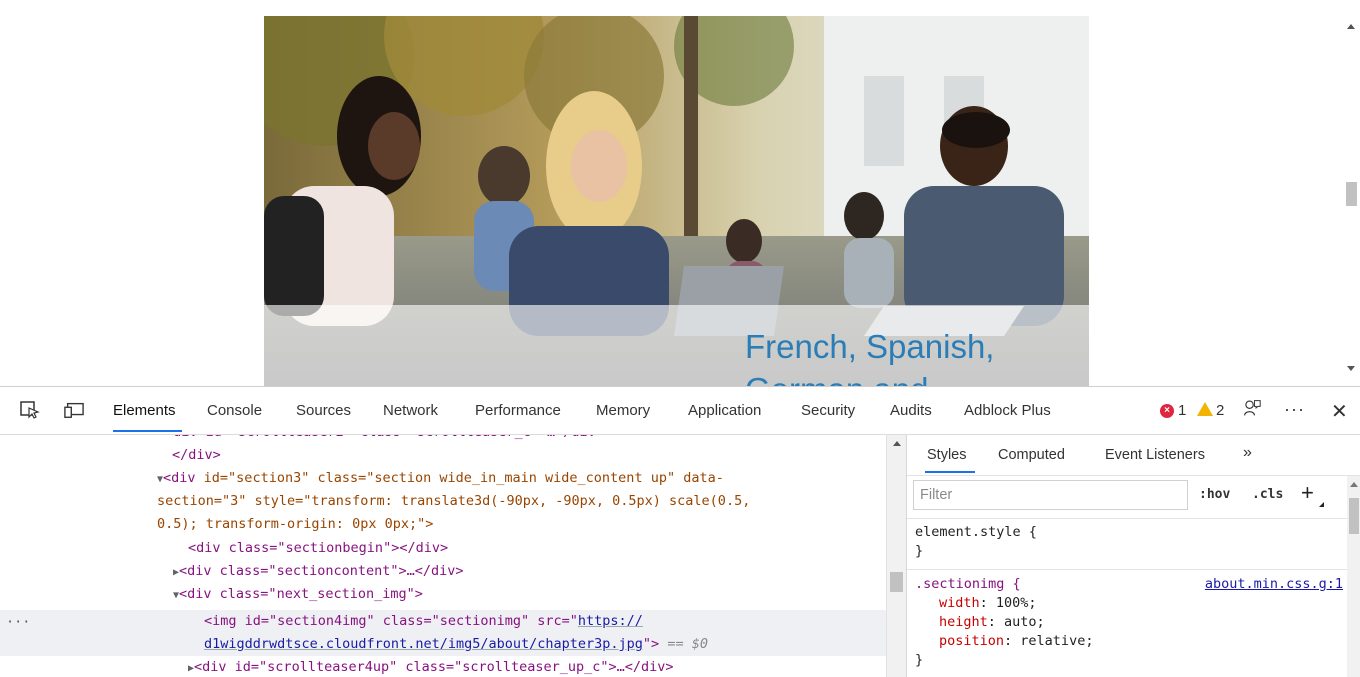  Describe the element at coordinates (323, 410) in the screenshot. I see `tab-sources: Sources` at that location.